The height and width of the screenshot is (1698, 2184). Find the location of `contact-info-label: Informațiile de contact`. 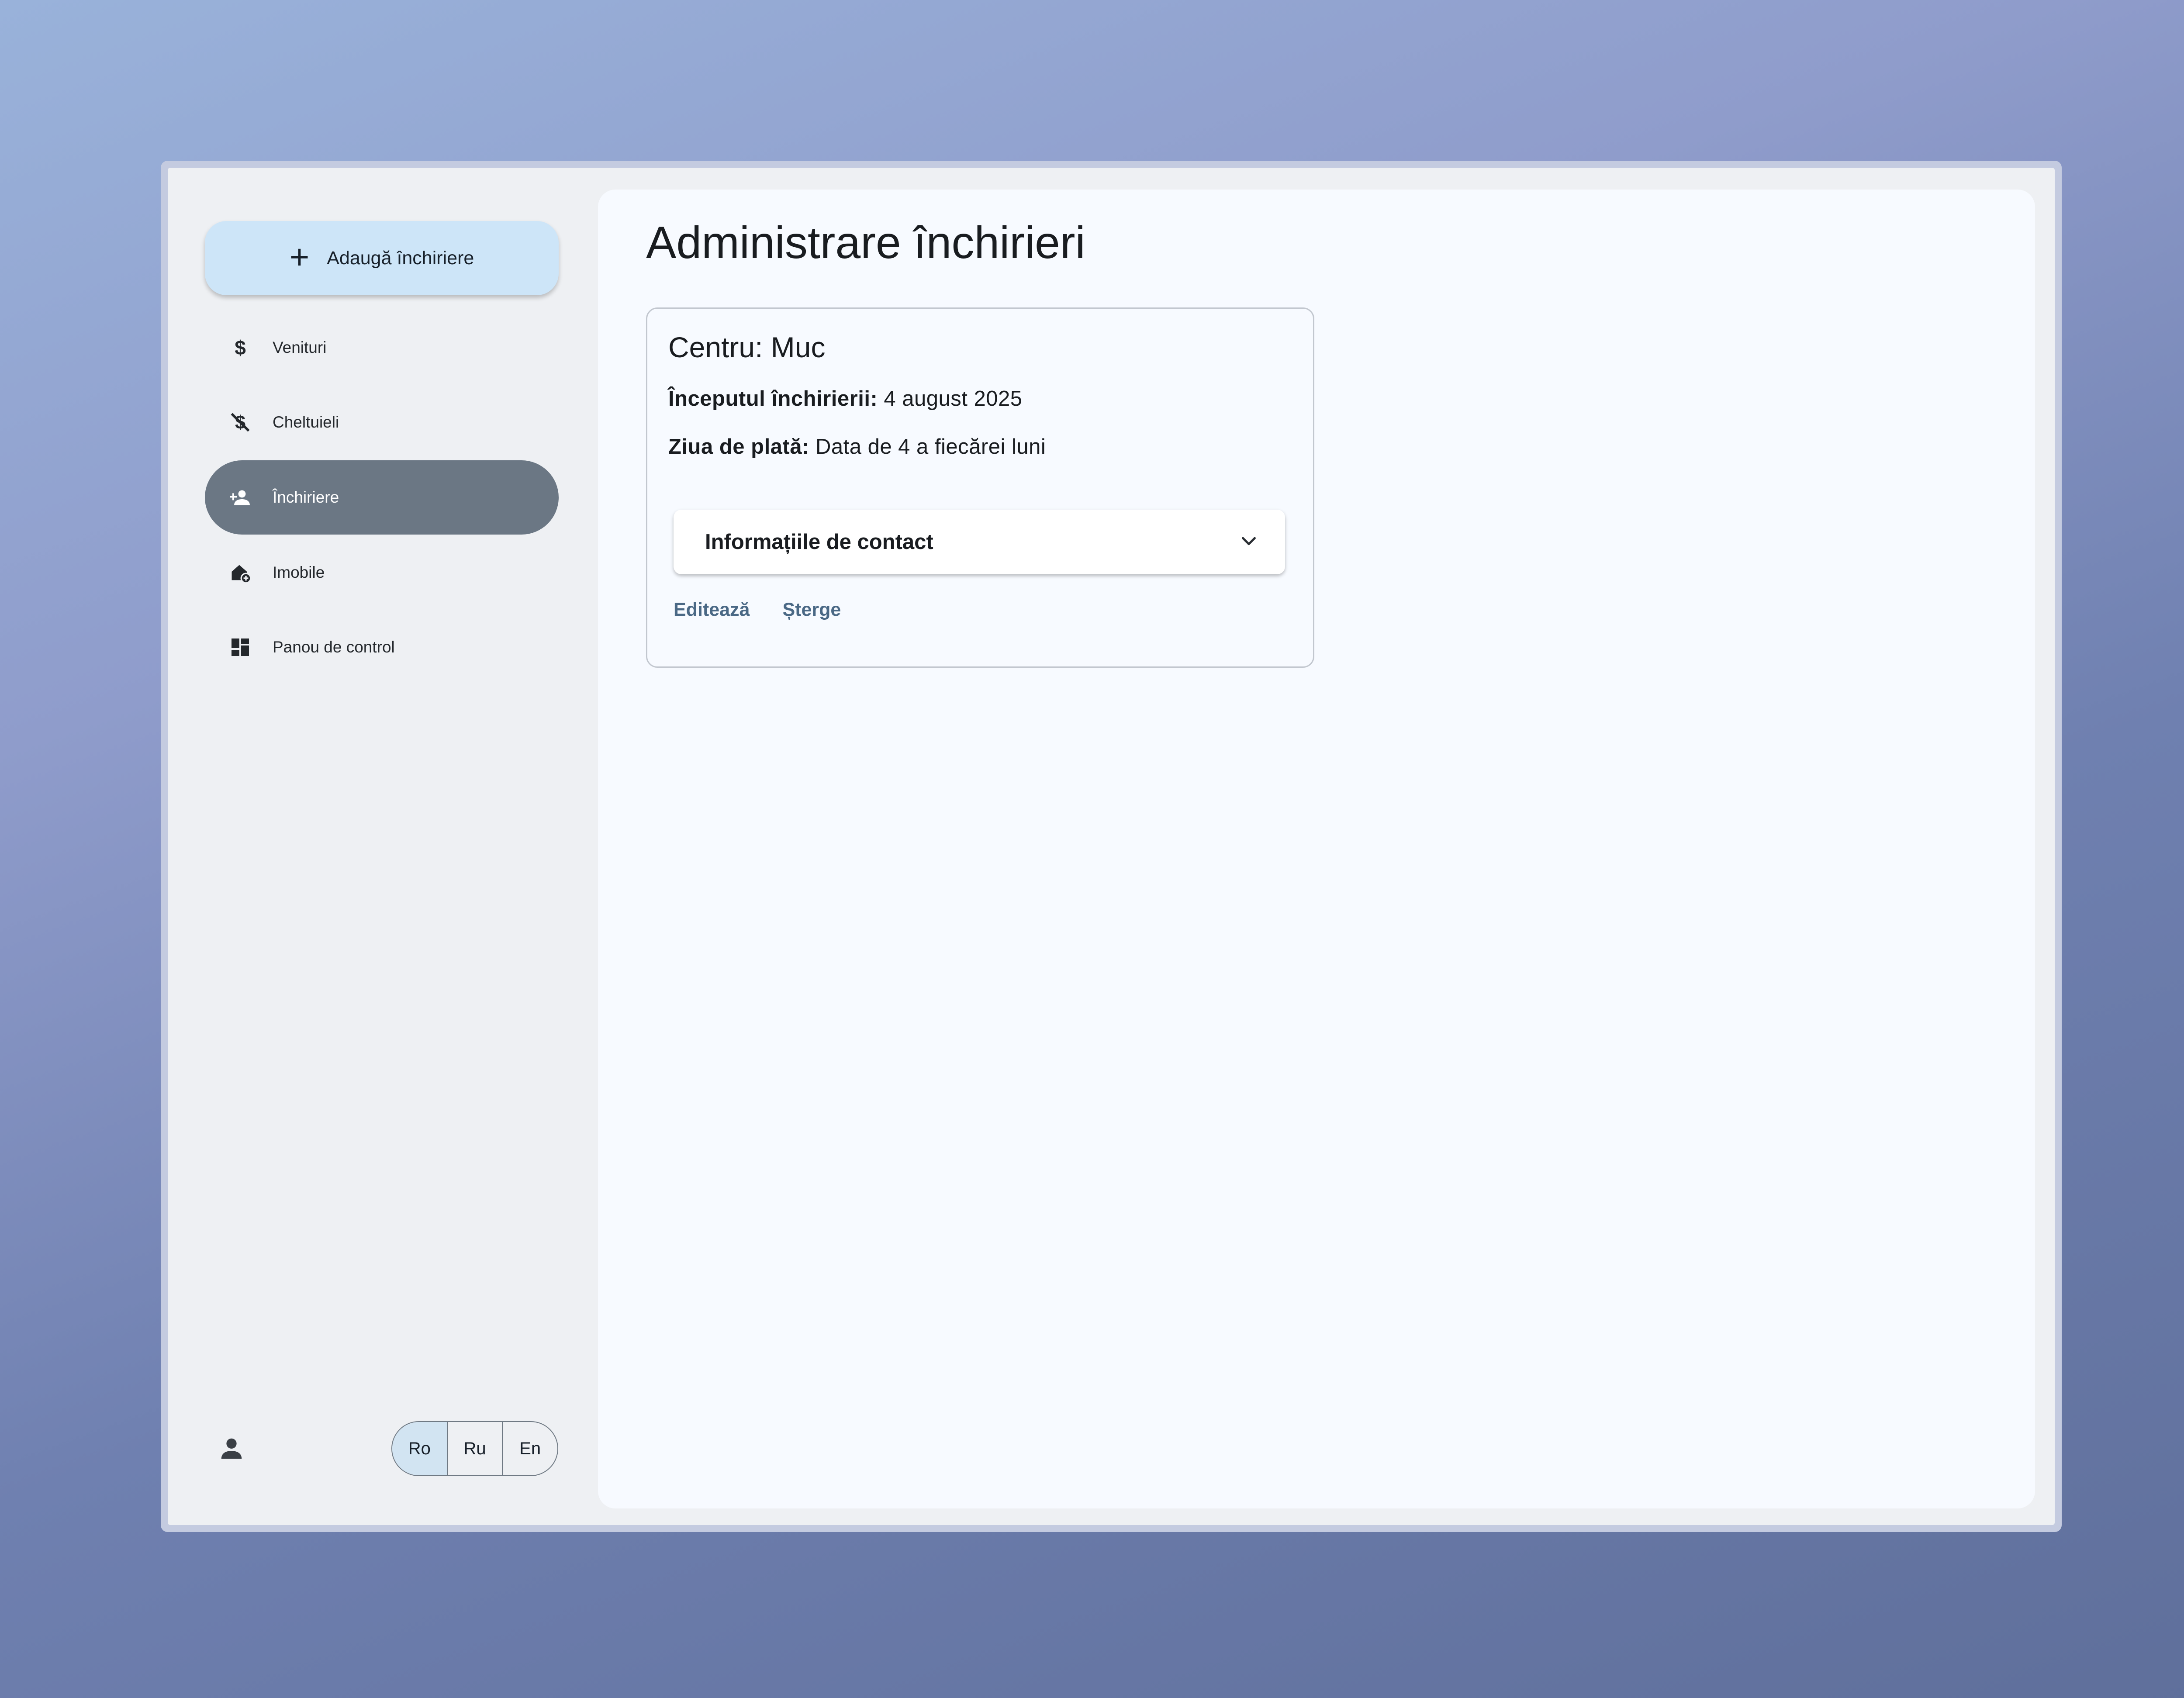

contact-info-label: Informațiile de contact is located at coordinates (819, 542).